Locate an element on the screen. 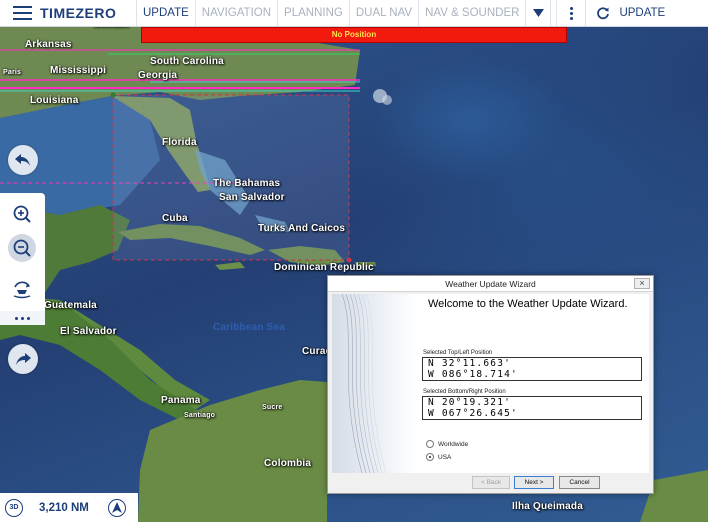 The width and height of the screenshot is (708, 522). triangle-down-icon is located at coordinates (538, 13).